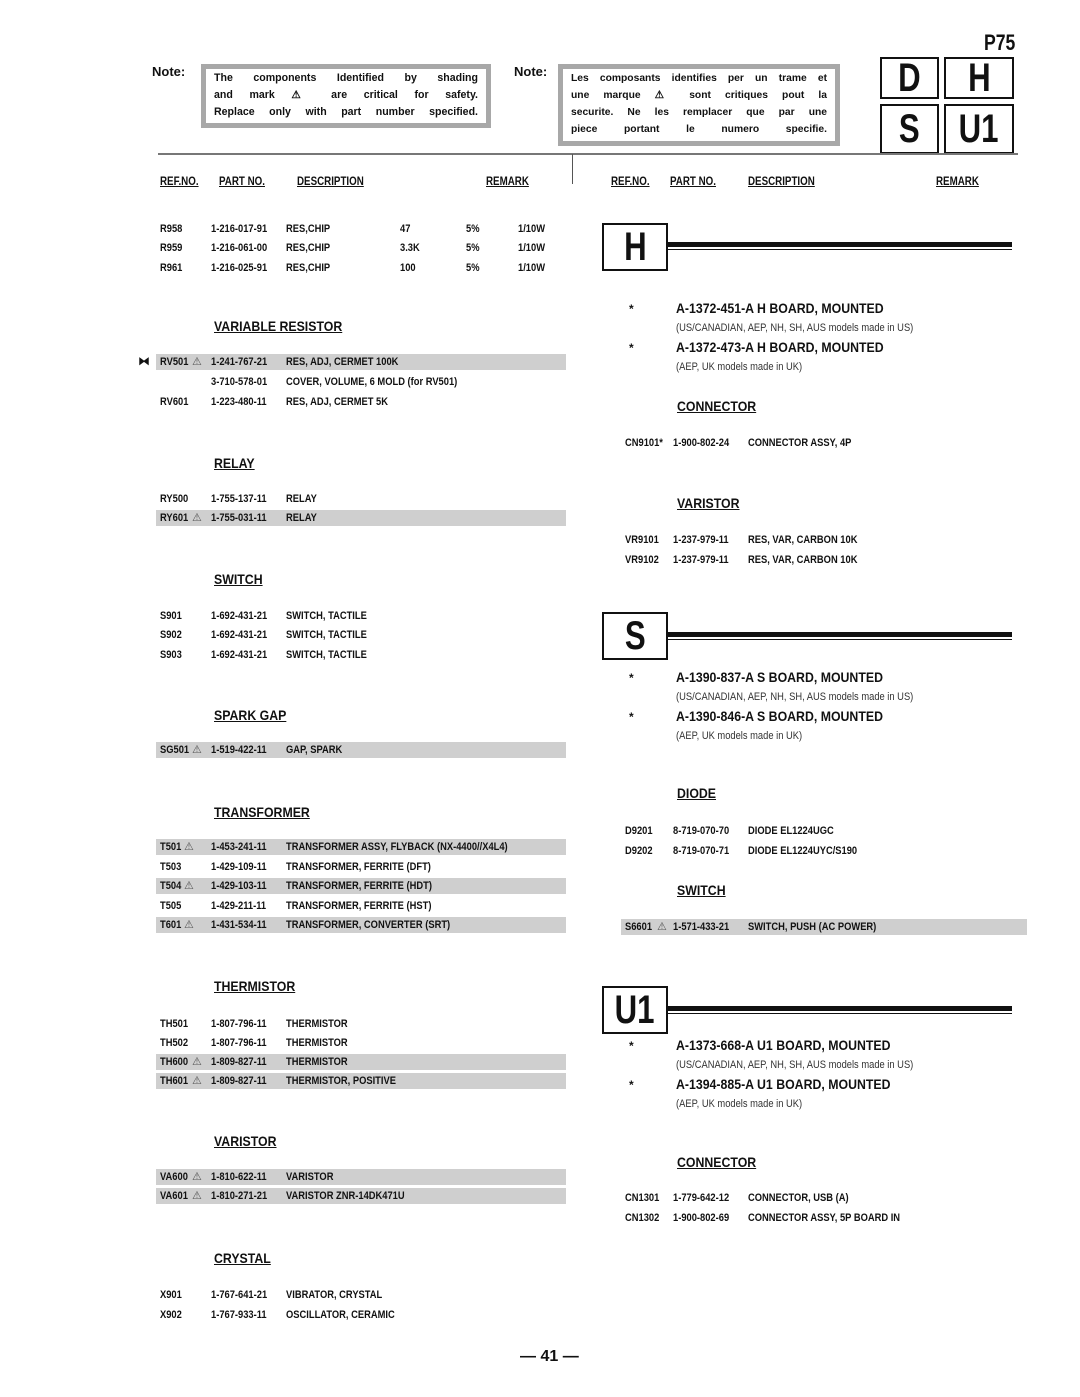 This screenshot has height=1397, width=1080. Describe the element at coordinates (803, 851) in the screenshot. I see `part-description: DIODE EL1224UYC/S190` at that location.